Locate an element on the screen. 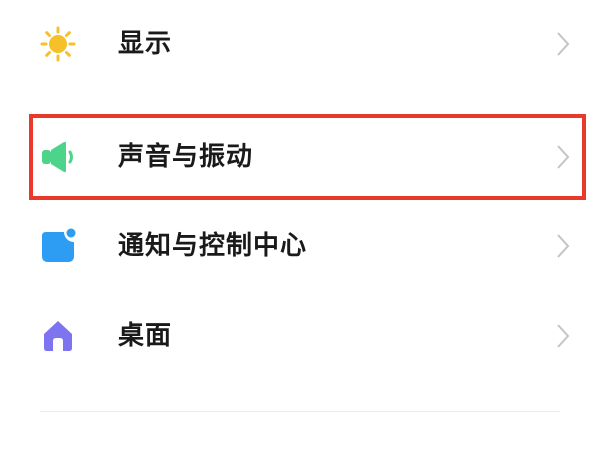 The height and width of the screenshot is (450, 600). settings-item-label: 声音与振动 is located at coordinates (186, 157).